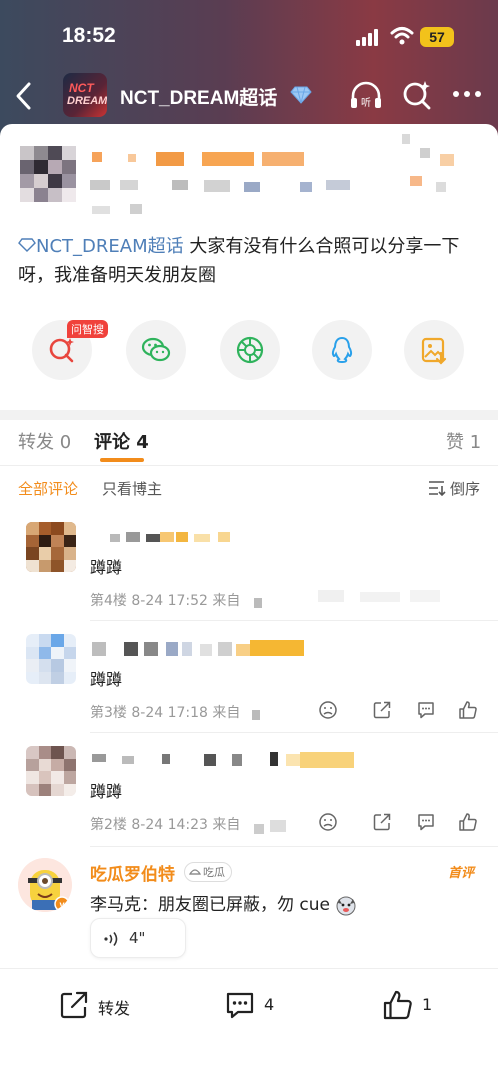 The width and height of the screenshot is (498, 1080). I want to click on voice-length: 4", so click(137, 938).